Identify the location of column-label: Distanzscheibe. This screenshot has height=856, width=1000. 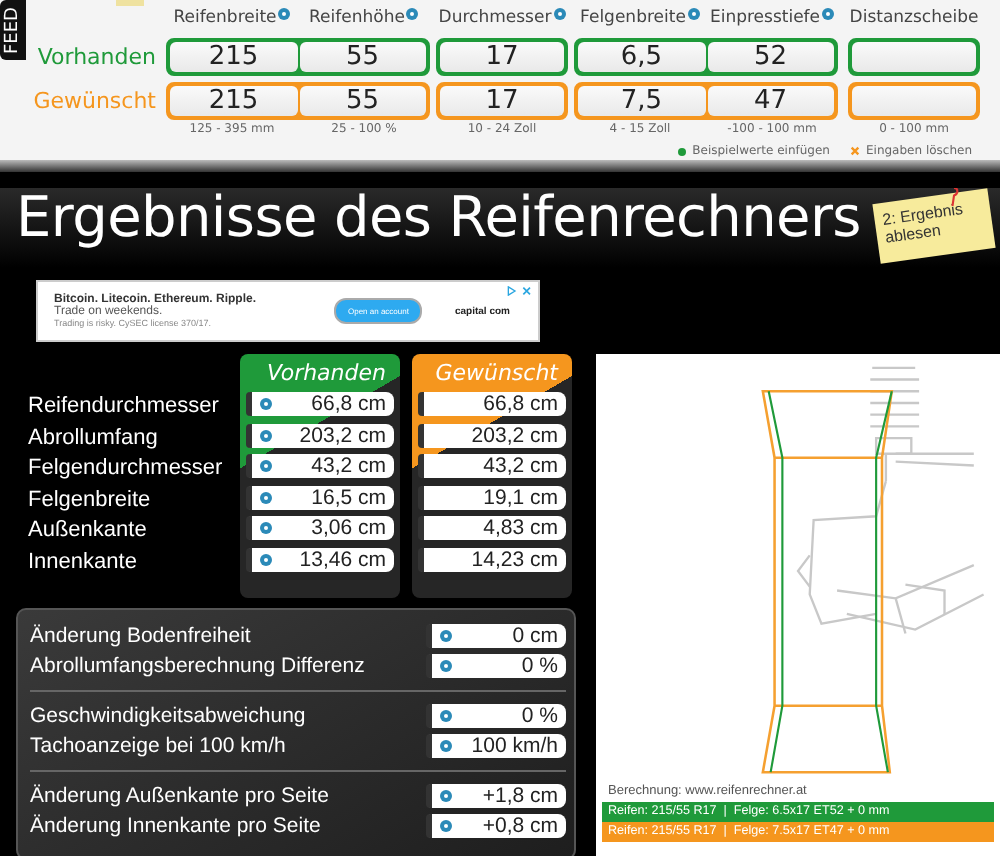
(914, 17).